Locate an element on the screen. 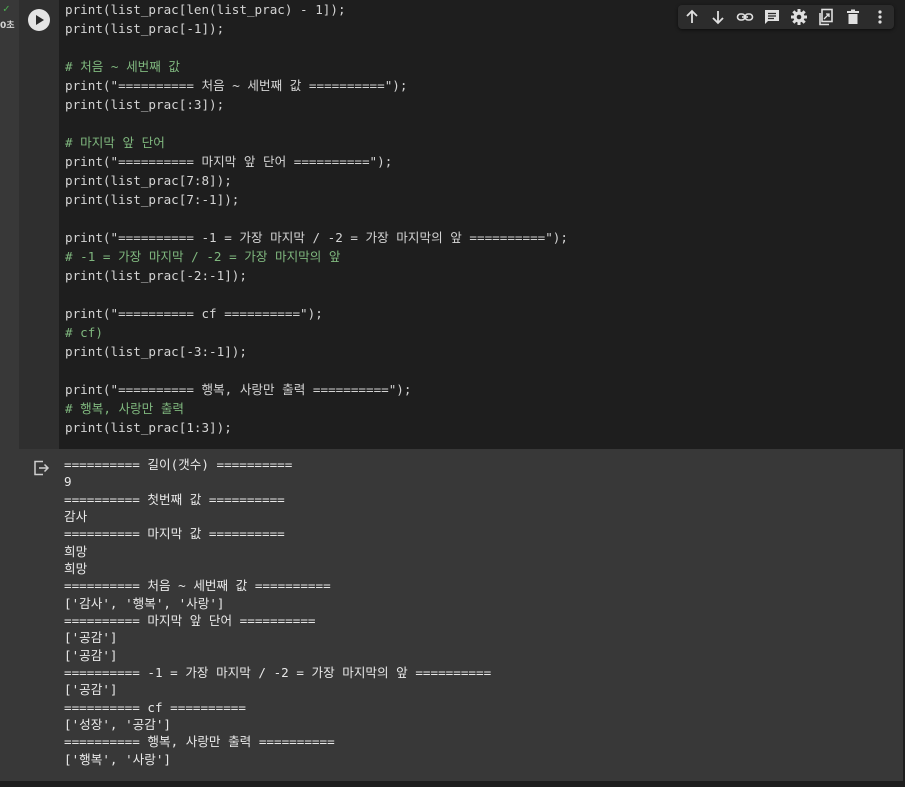  output-line: ['감사', '행복', '사랑'] is located at coordinates (144, 603).